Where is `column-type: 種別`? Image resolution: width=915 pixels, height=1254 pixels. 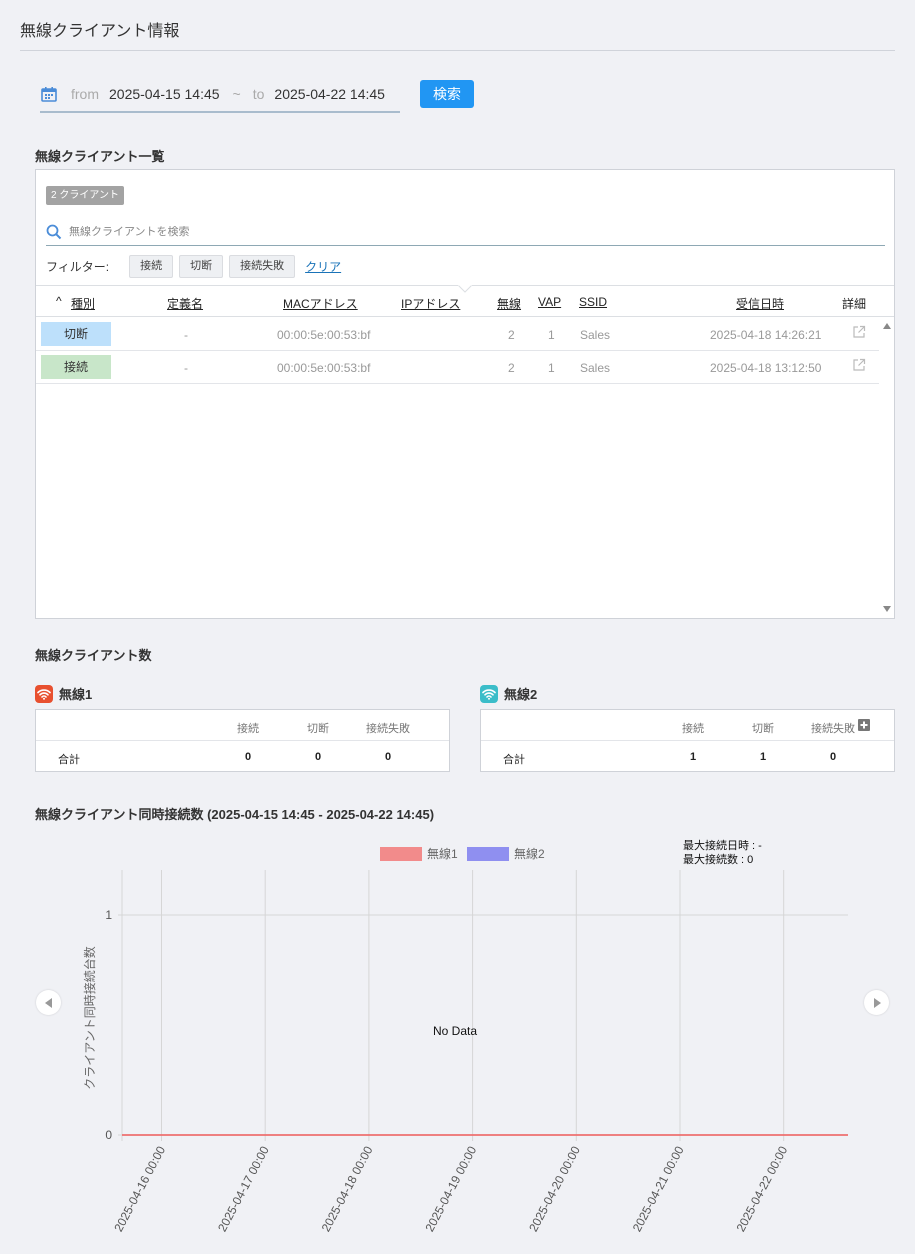
column-type: 種別 is located at coordinates (83, 303).